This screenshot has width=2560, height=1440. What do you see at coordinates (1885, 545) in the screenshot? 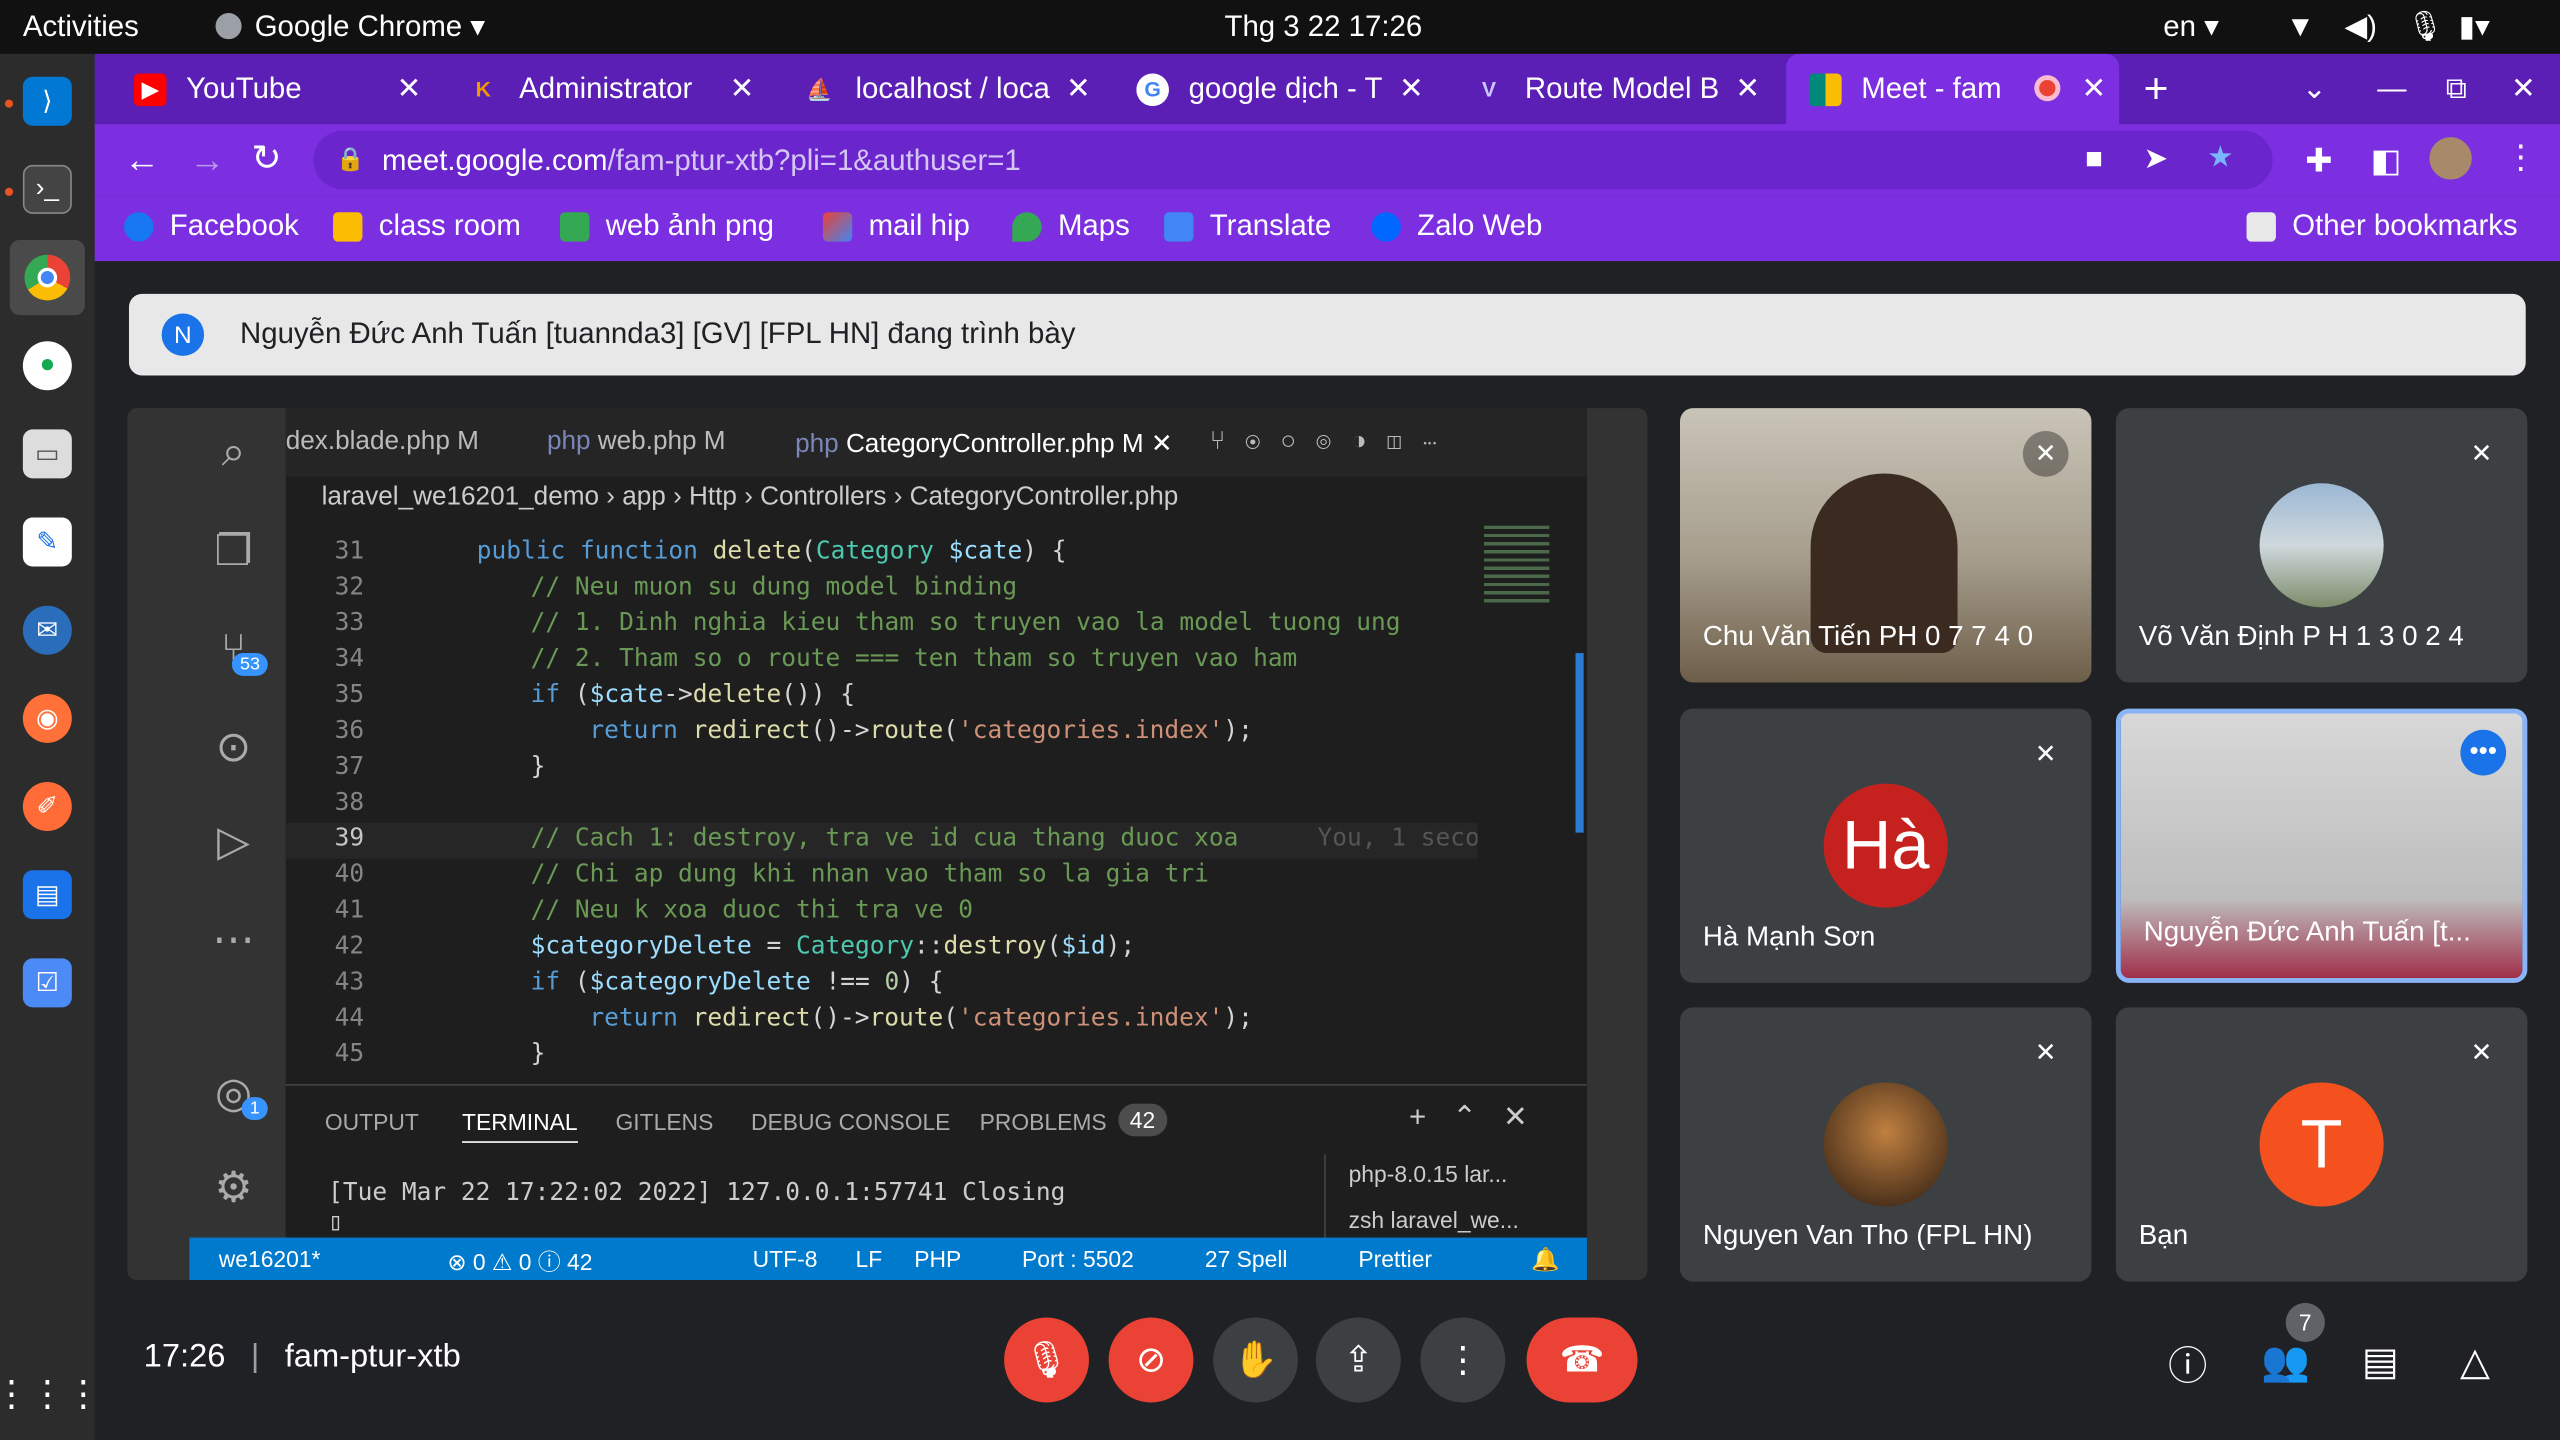
I see `participant-tile: ✕ Chu Văn Tiến PH 0 7 7 4 0` at bounding box center [1885, 545].